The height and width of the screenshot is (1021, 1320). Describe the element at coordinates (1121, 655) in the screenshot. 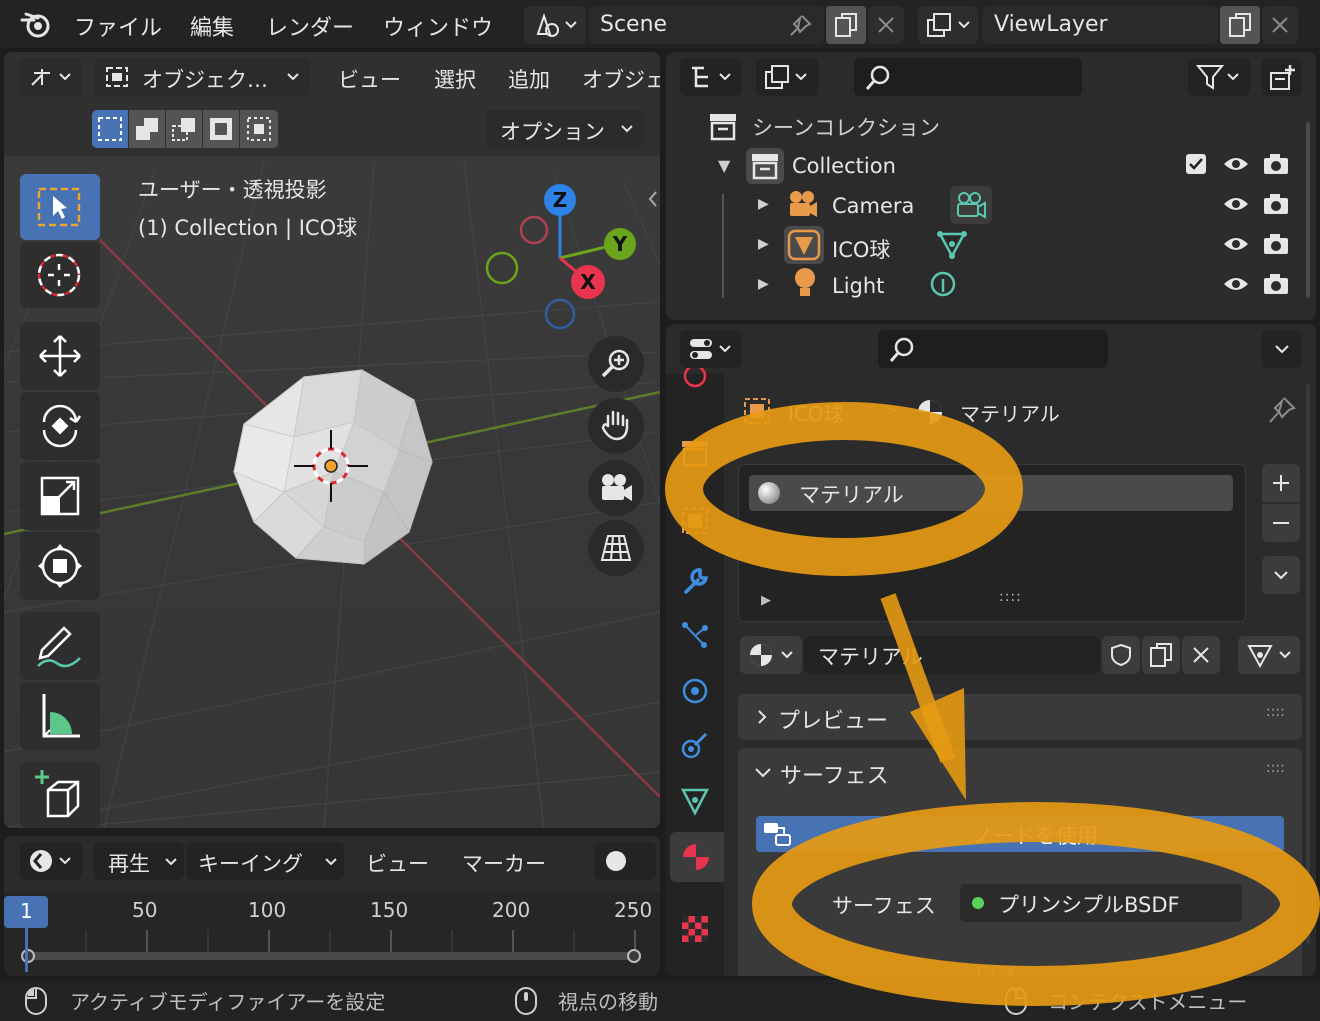

I see `fake-user-button` at that location.